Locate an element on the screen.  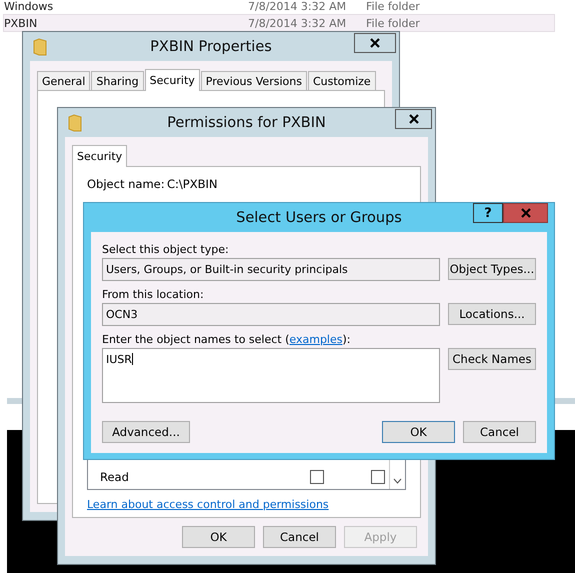
chevron-down-icon is located at coordinates (397, 481).